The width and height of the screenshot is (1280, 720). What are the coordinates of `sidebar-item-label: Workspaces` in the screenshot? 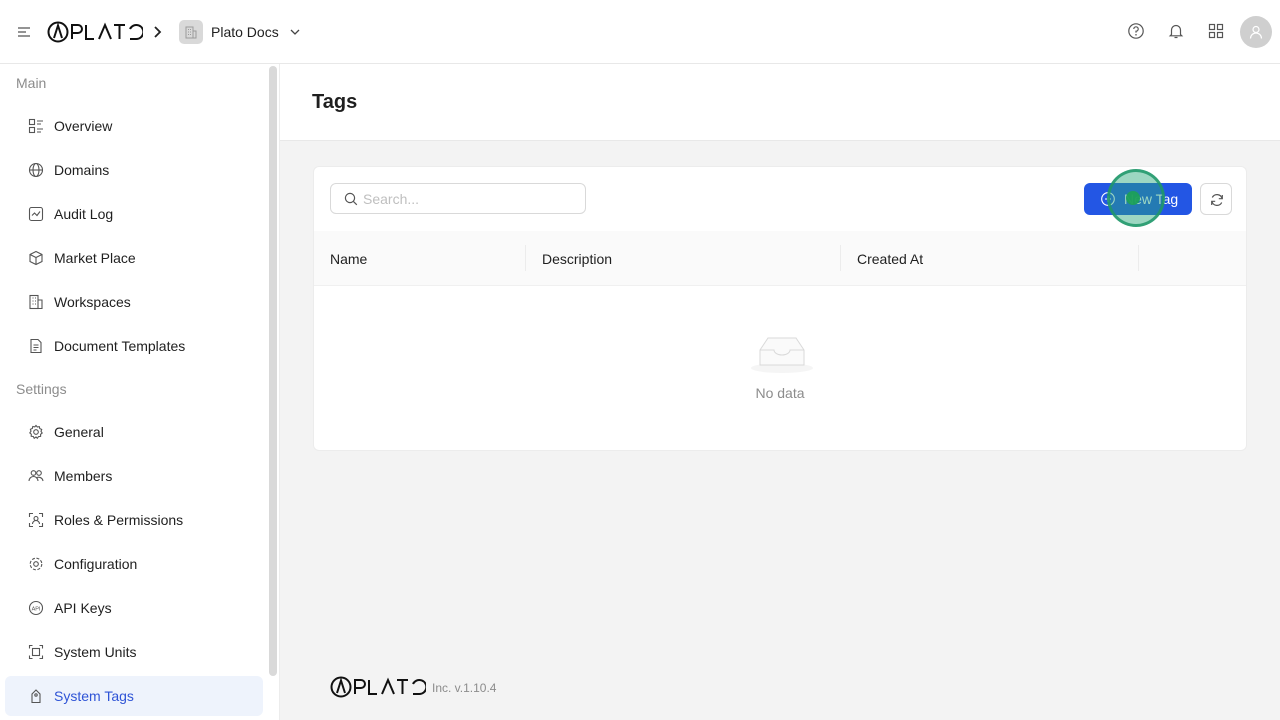 It's located at (92, 302).